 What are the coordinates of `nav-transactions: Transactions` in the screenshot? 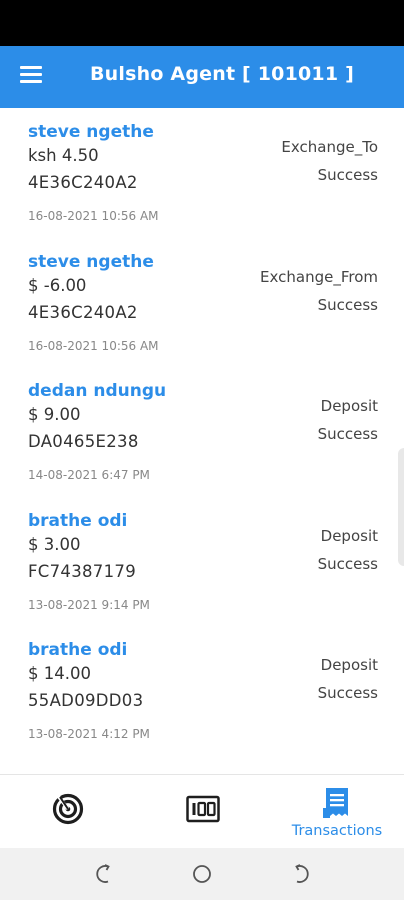 It's located at (337, 812).